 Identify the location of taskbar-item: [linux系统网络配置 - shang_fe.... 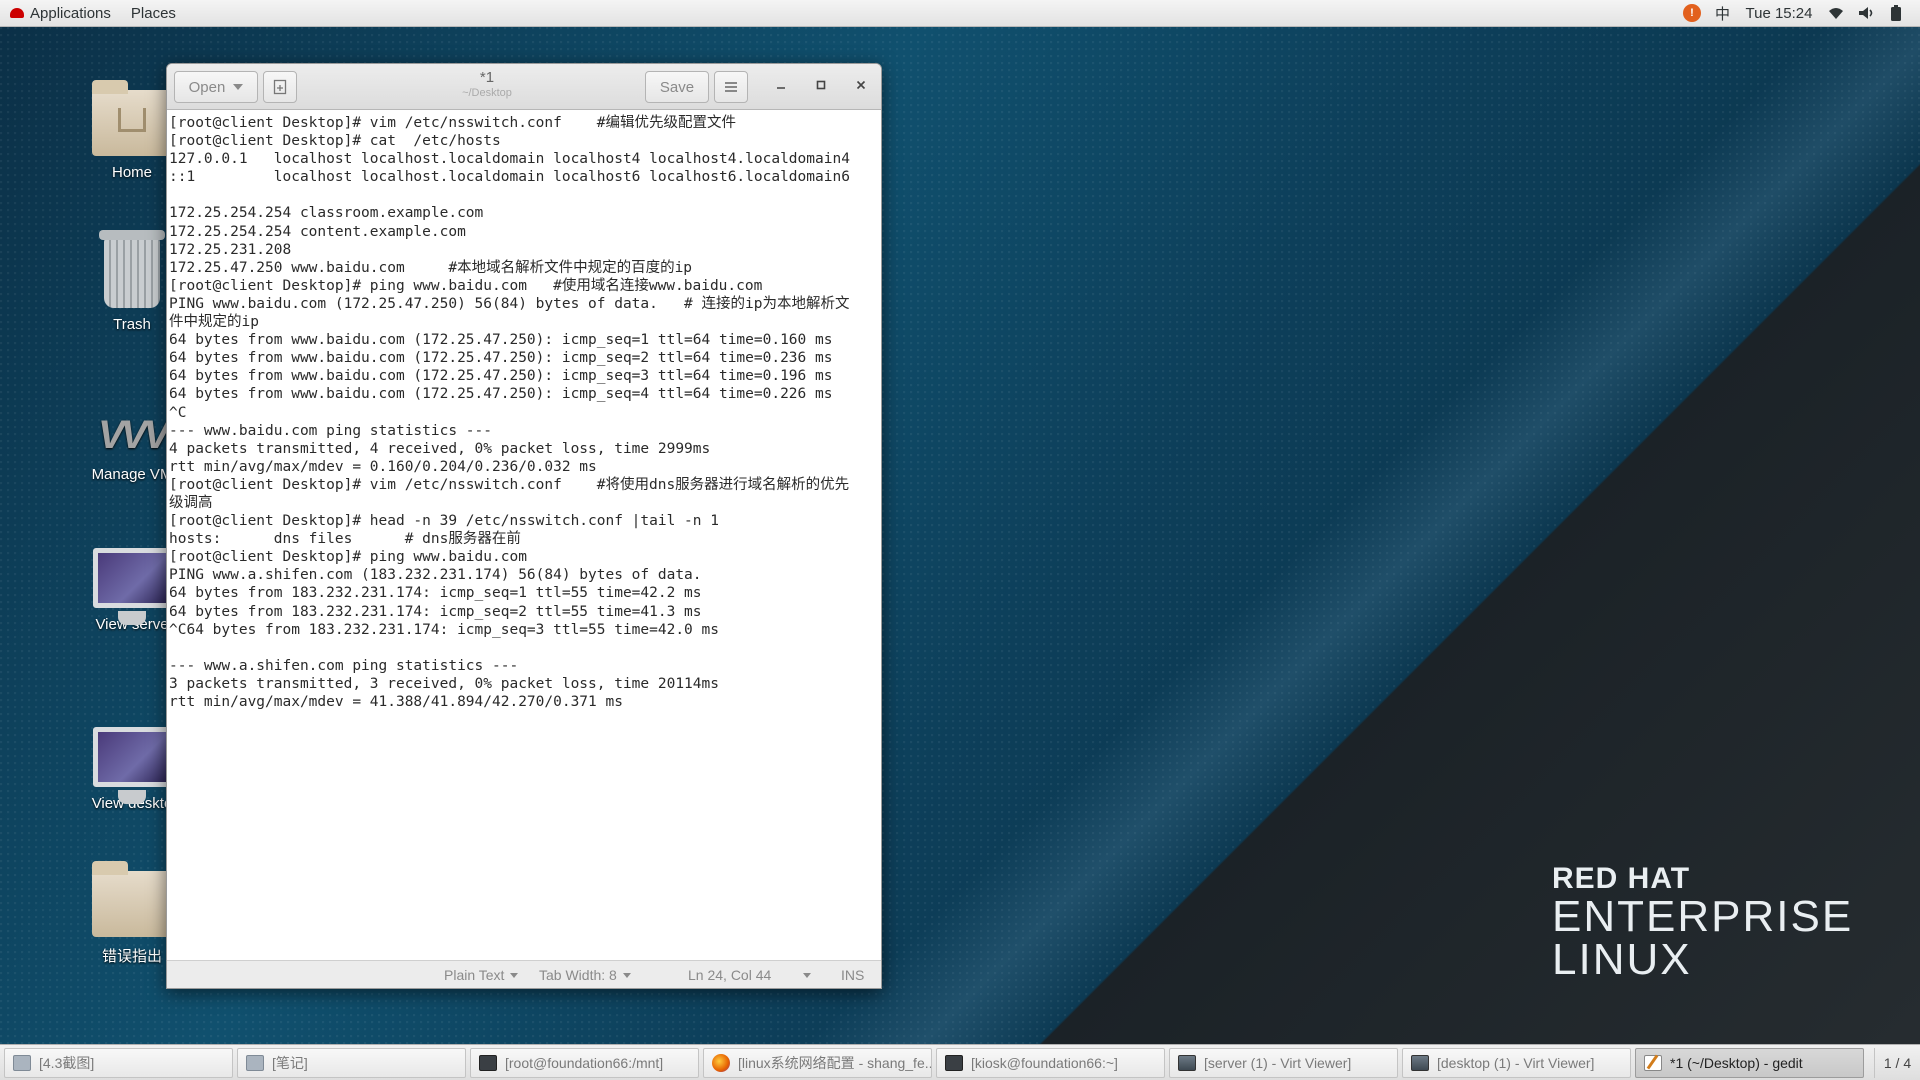
(817, 1062).